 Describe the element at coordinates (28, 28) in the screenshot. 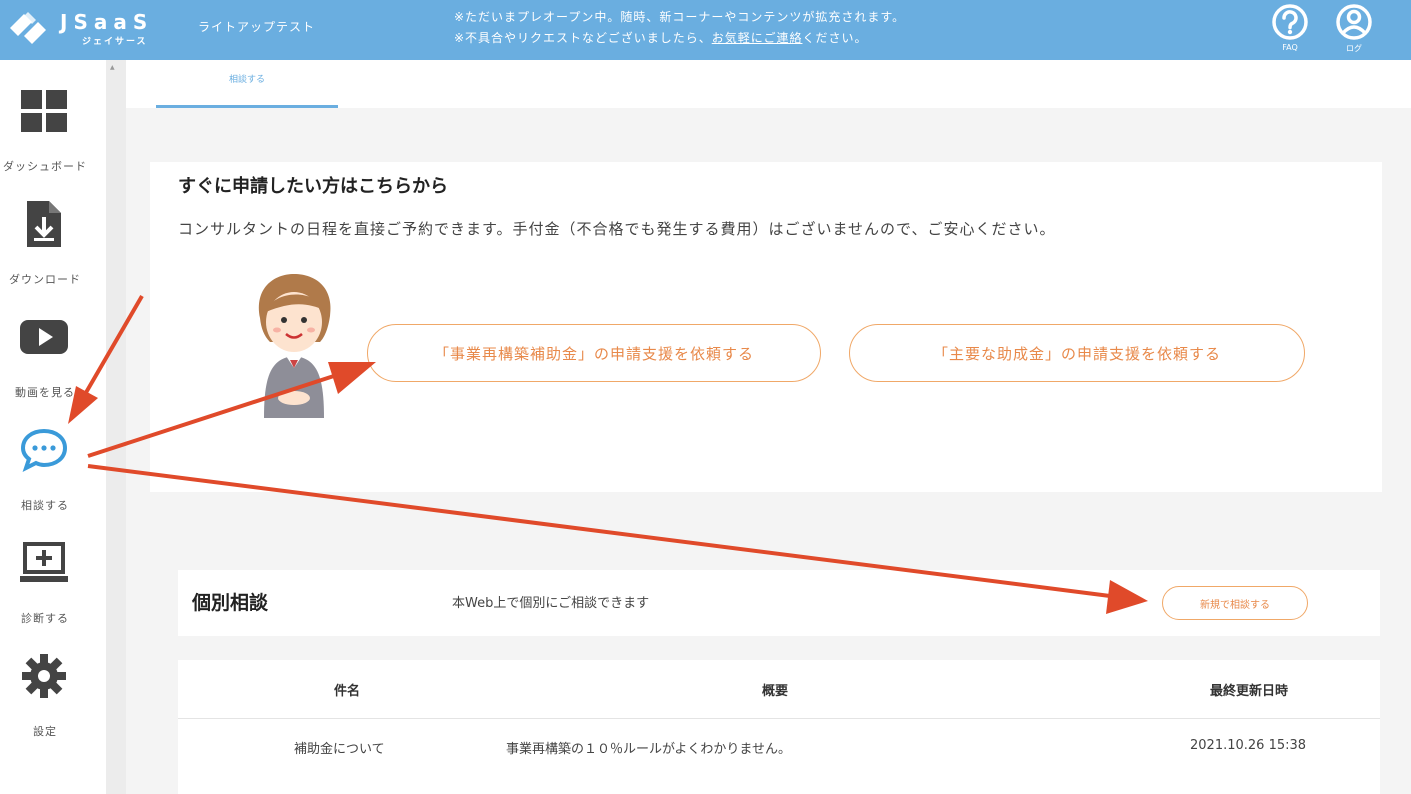

I see `logo-mark-icon` at that location.